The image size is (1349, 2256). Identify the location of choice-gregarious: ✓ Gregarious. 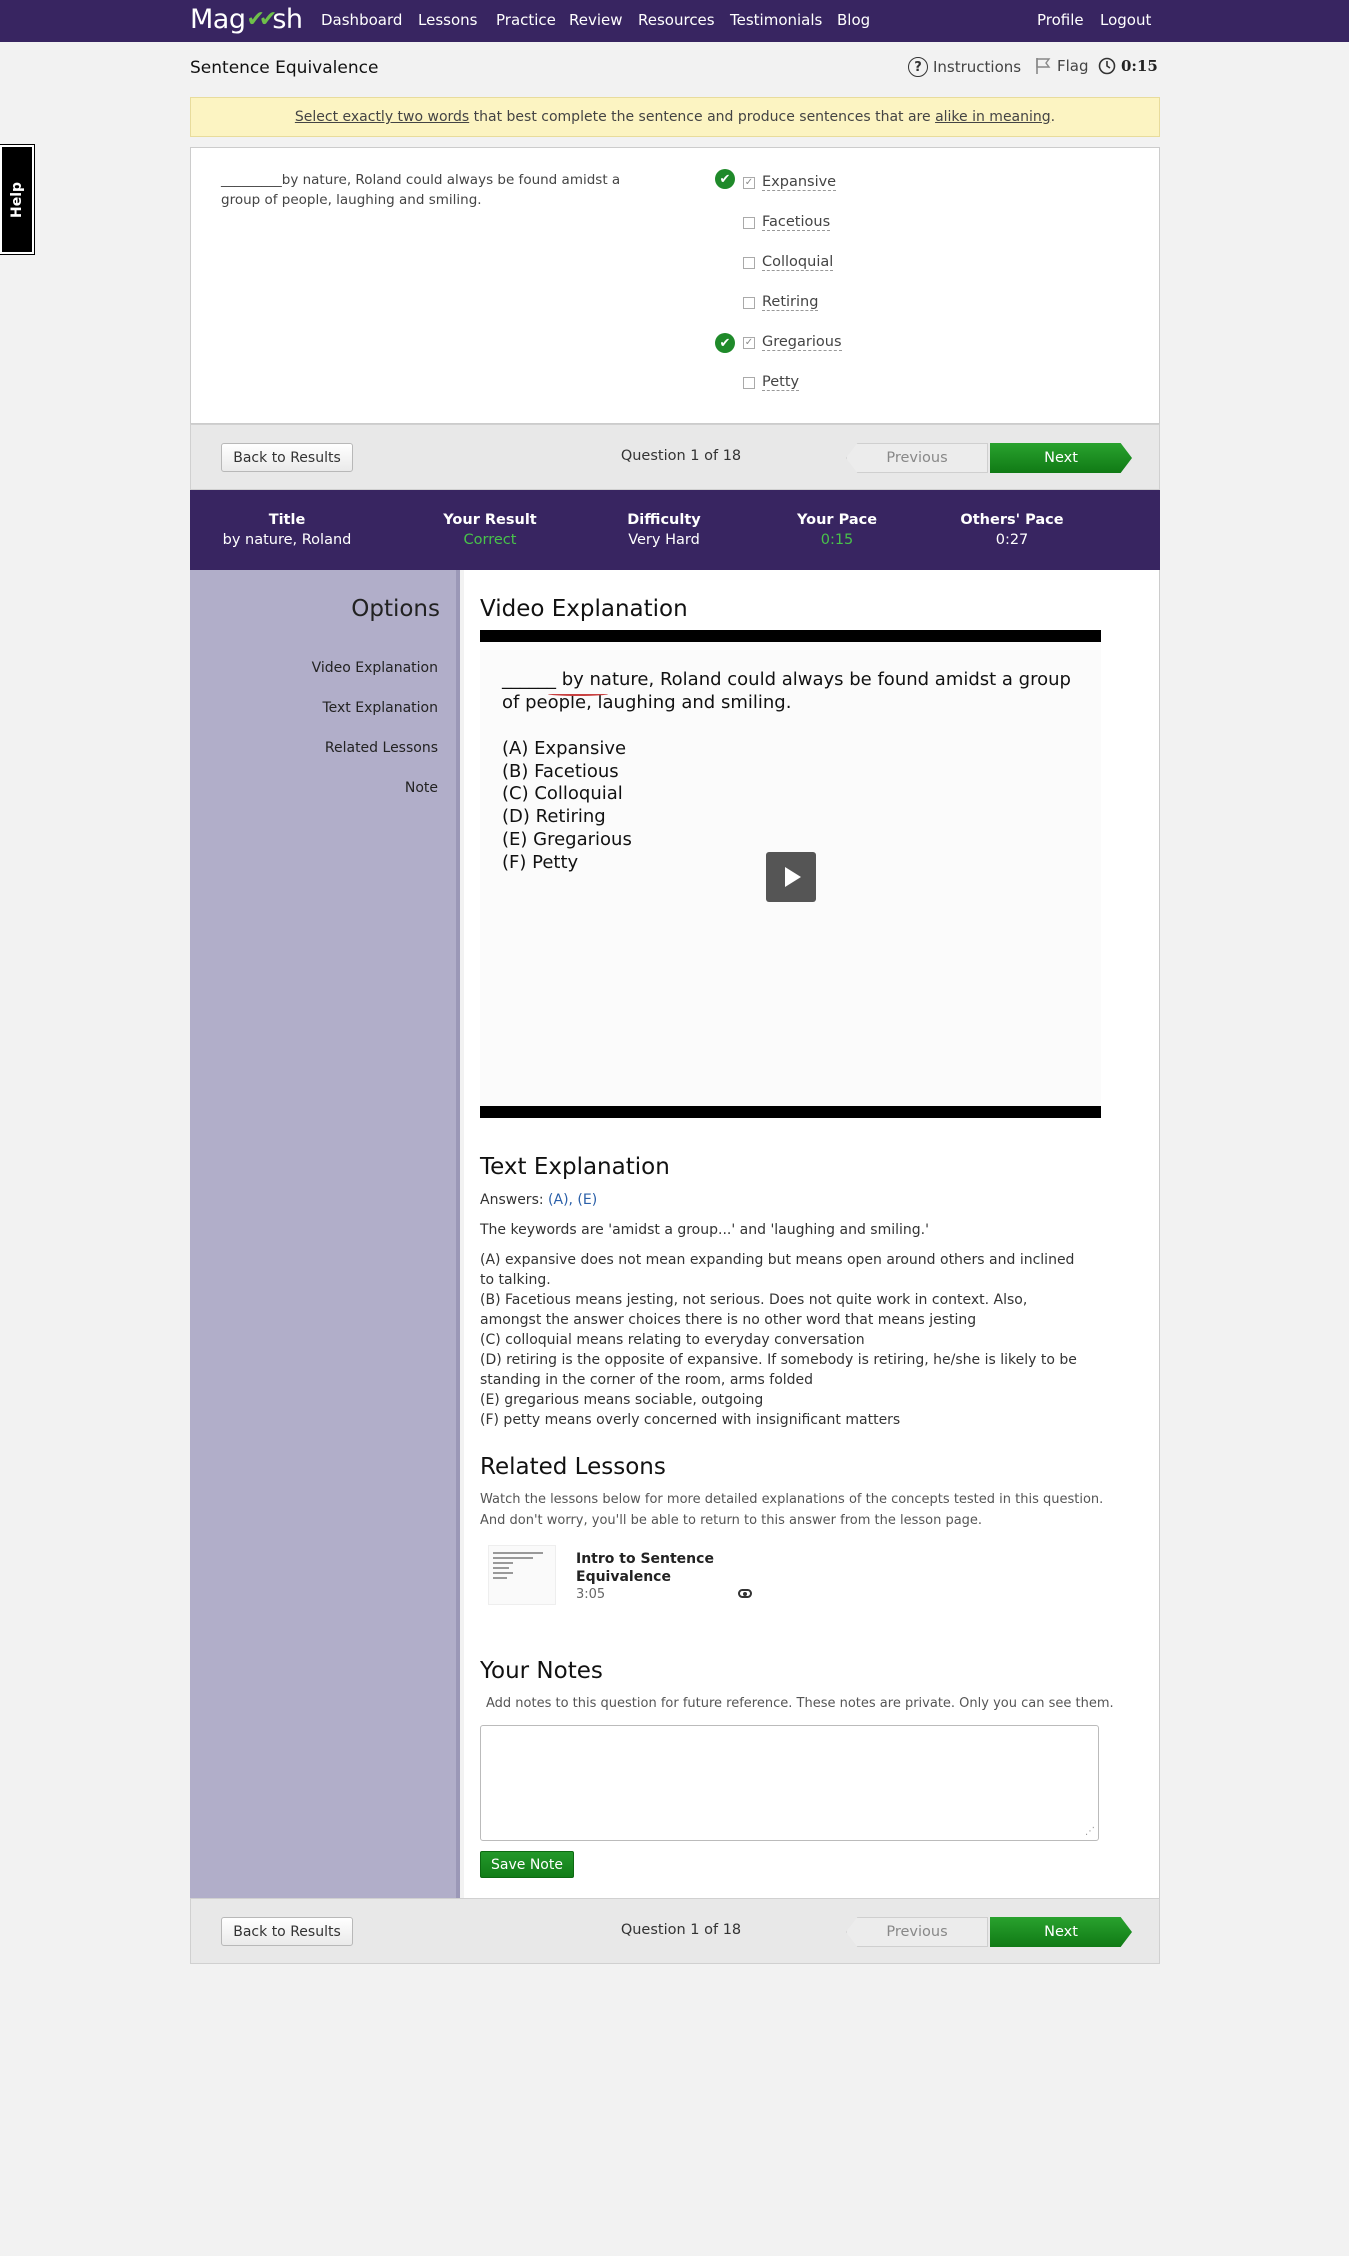
(792, 342).